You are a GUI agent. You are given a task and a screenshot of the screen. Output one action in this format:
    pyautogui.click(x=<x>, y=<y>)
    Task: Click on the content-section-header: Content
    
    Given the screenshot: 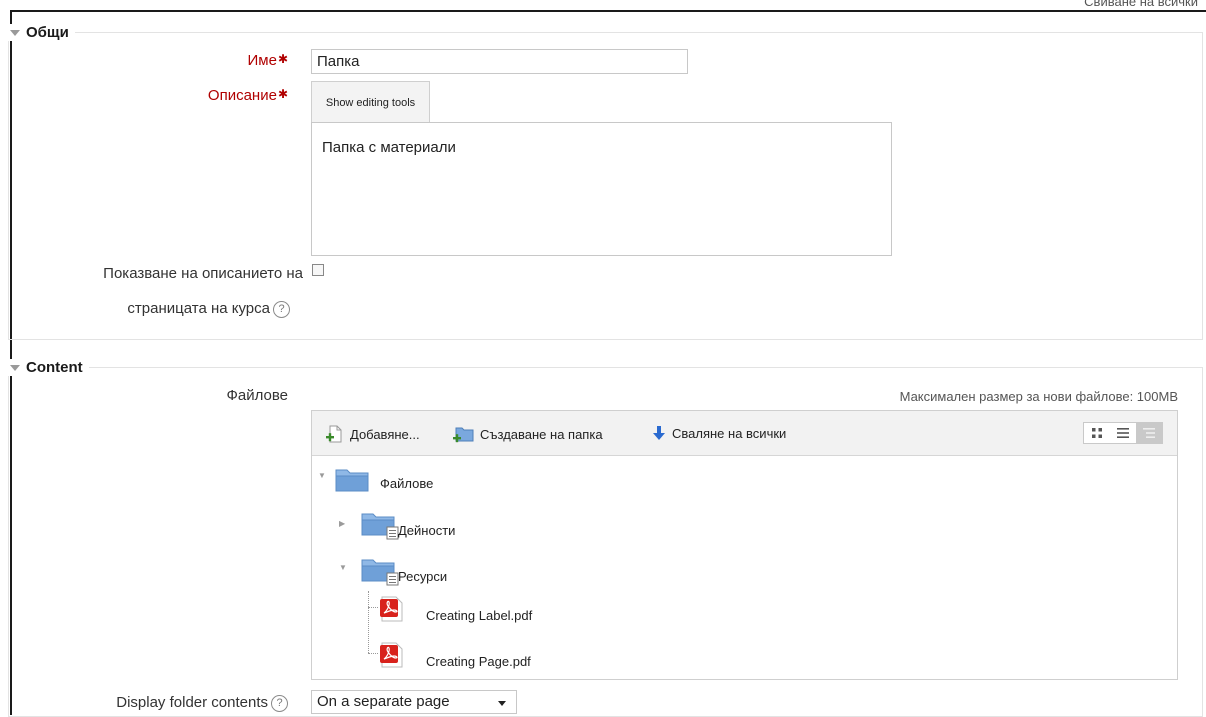 What is the action you would take?
    pyautogui.click(x=48, y=367)
    